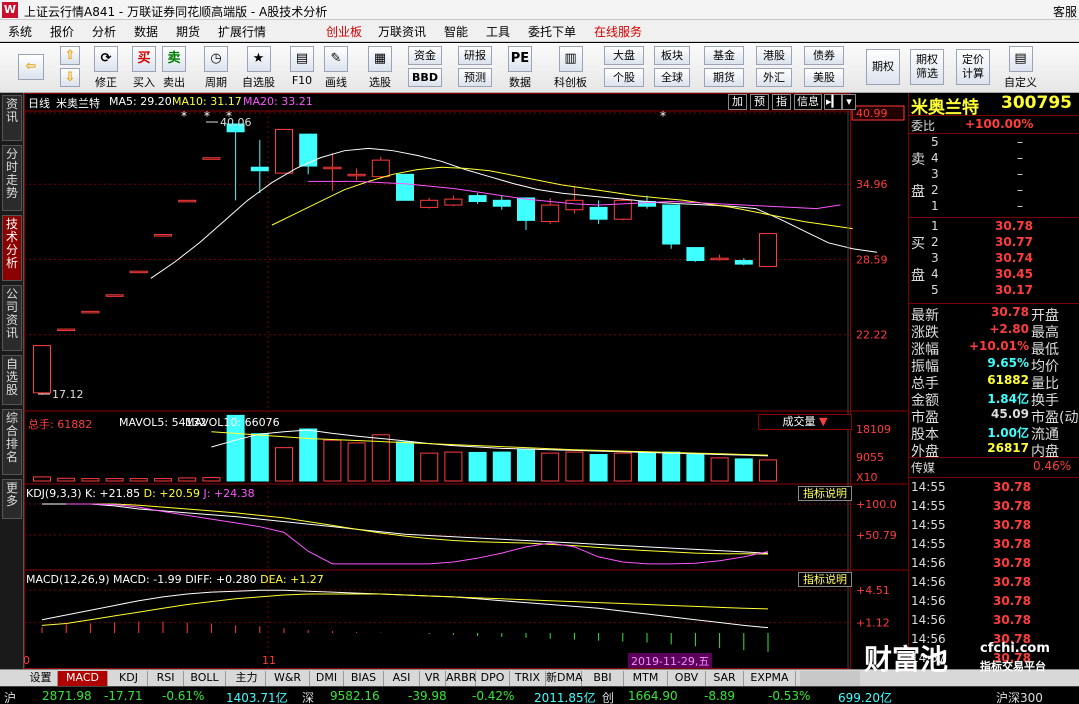 Image resolution: width=1079 pixels, height=704 pixels. Describe the element at coordinates (188, 31) in the screenshot. I see `menu-item-4: 期货` at that location.